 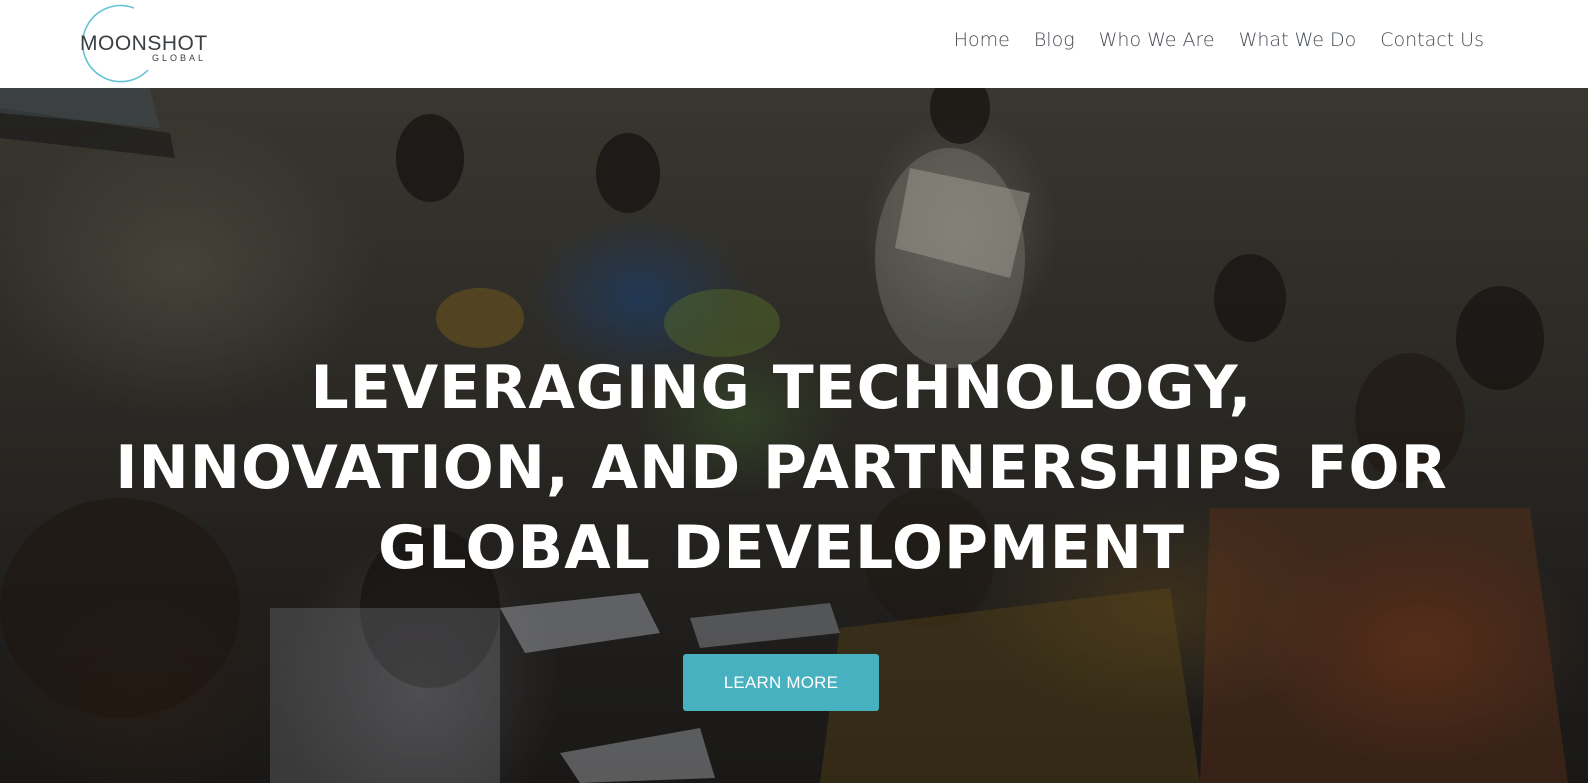 I want to click on nav-item-blog: Blog, so click(x=1054, y=40).